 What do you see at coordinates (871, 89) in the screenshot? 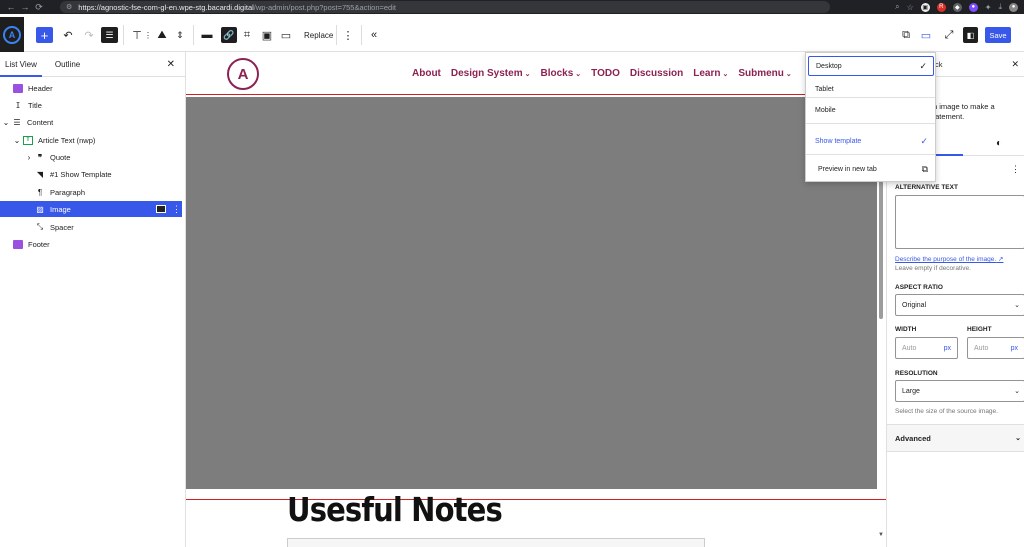
I see `menu-item-tablet: Tablet` at bounding box center [871, 89].